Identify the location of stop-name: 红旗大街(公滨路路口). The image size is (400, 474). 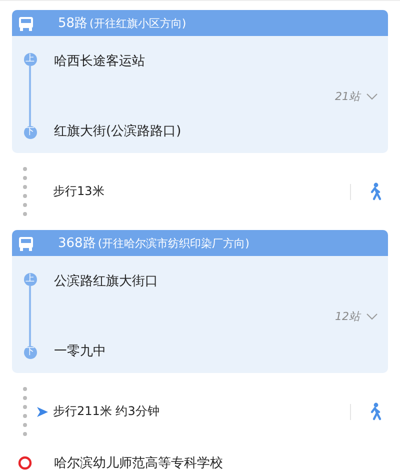
(118, 131).